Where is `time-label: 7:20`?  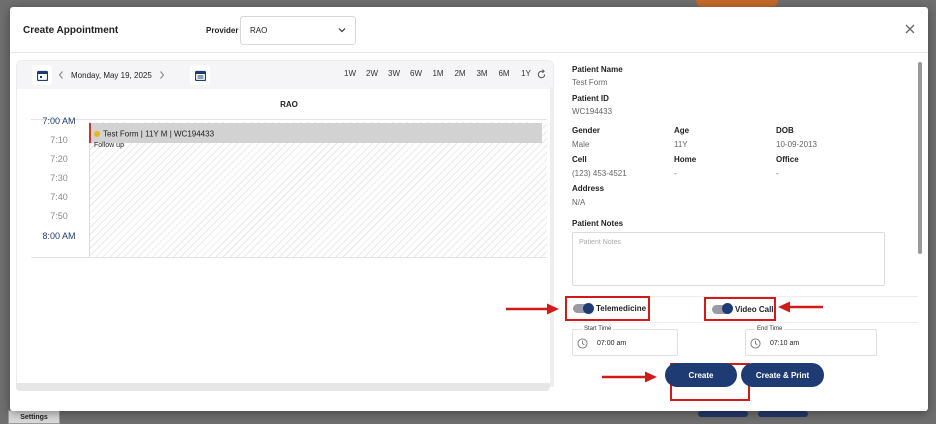 time-label: 7:20 is located at coordinates (59, 159).